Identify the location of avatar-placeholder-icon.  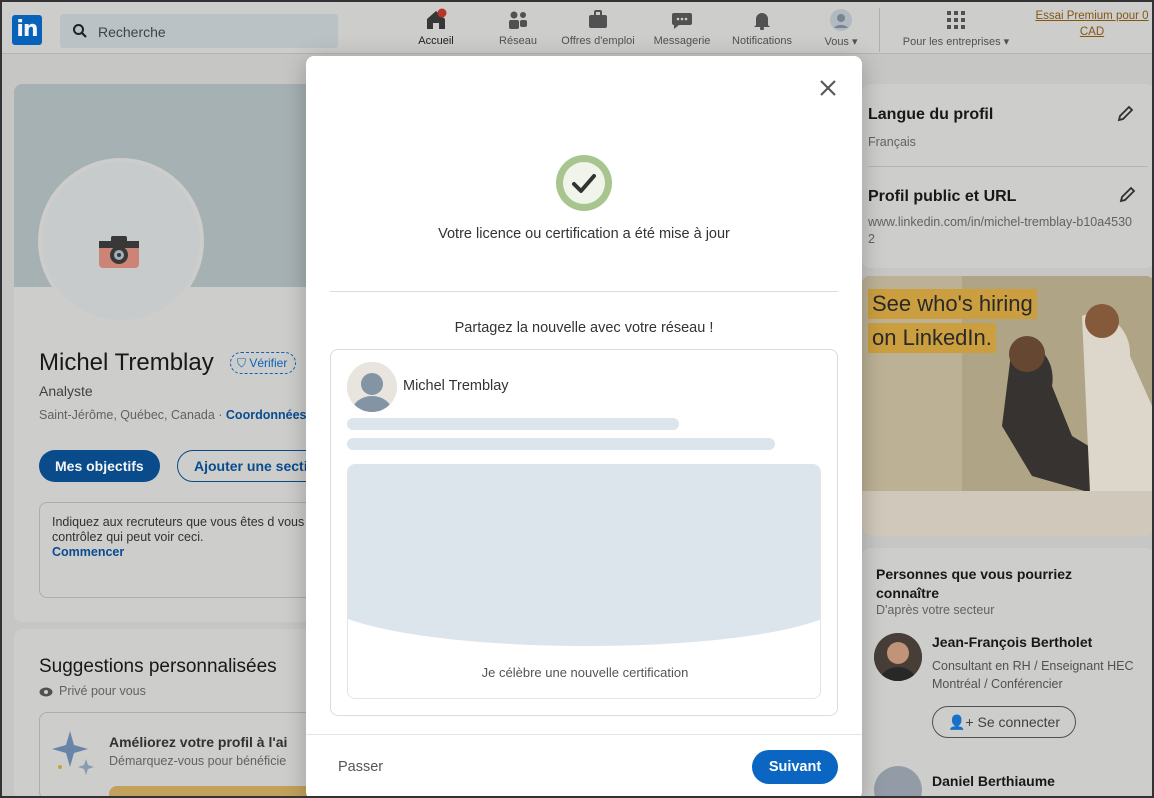
(372, 387).